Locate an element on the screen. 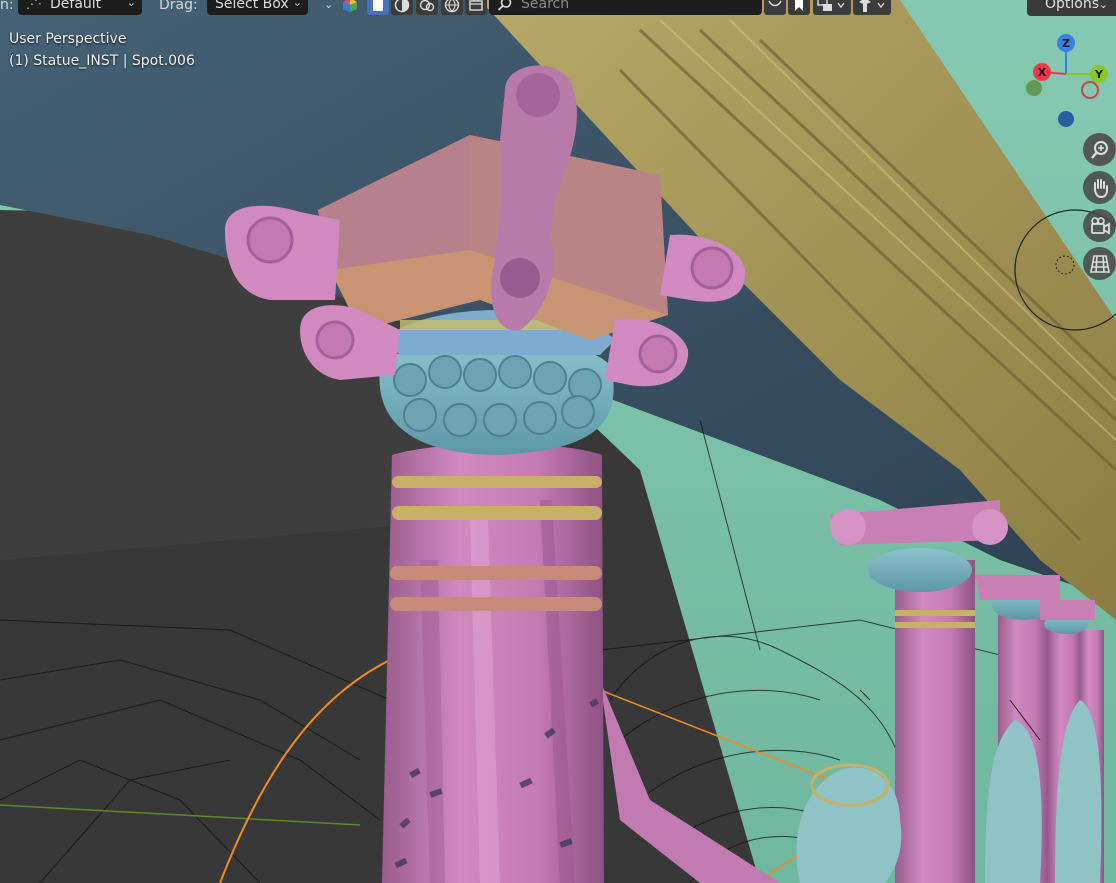  axis-x-label: X is located at coordinates (1042, 72).